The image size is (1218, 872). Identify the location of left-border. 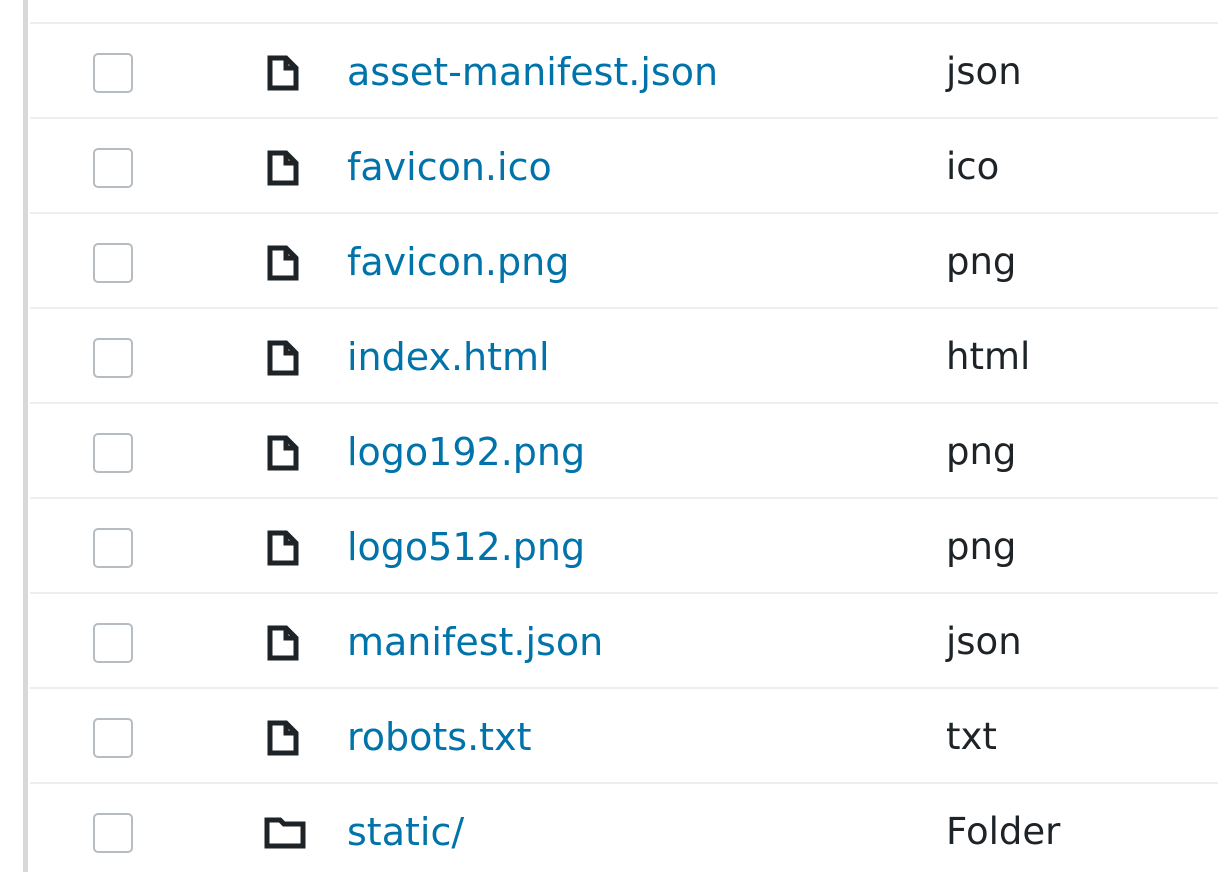
(25, 436).